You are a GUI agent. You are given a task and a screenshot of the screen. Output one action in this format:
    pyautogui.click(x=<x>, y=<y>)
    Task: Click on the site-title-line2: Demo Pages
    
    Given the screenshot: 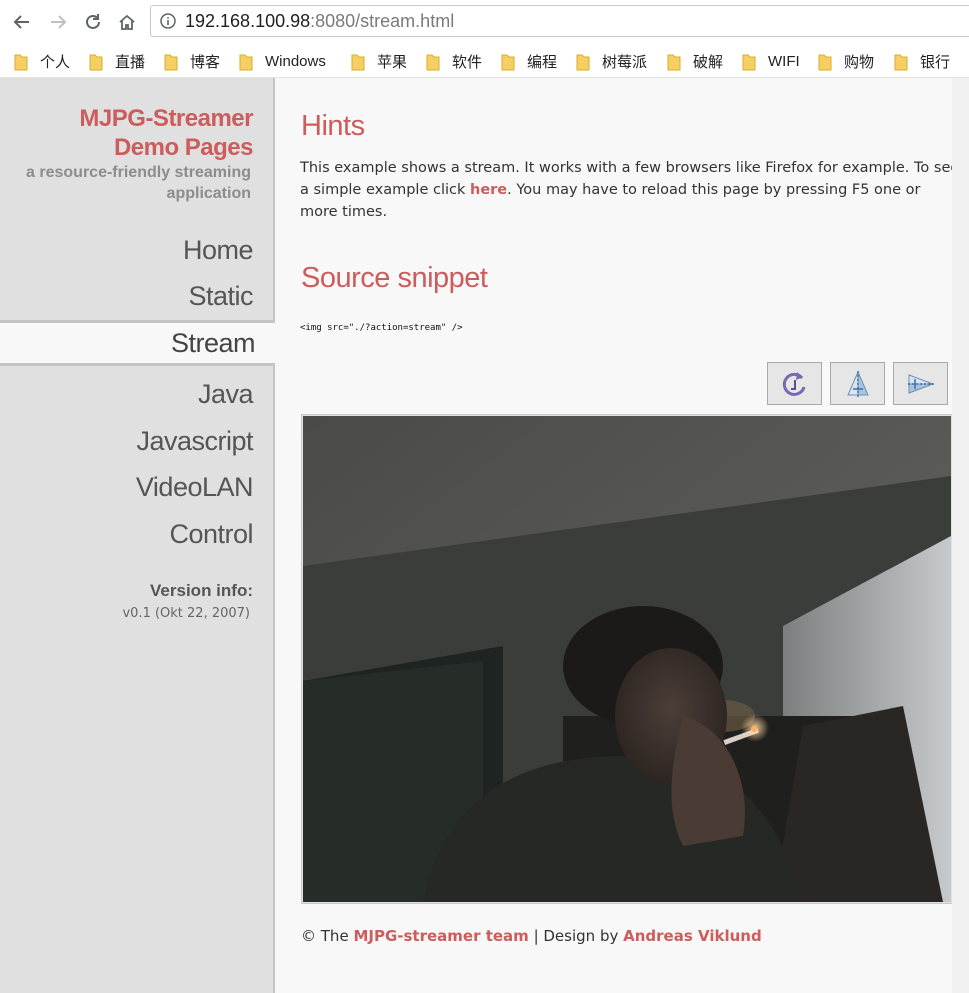 What is the action you would take?
    pyautogui.click(x=183, y=147)
    